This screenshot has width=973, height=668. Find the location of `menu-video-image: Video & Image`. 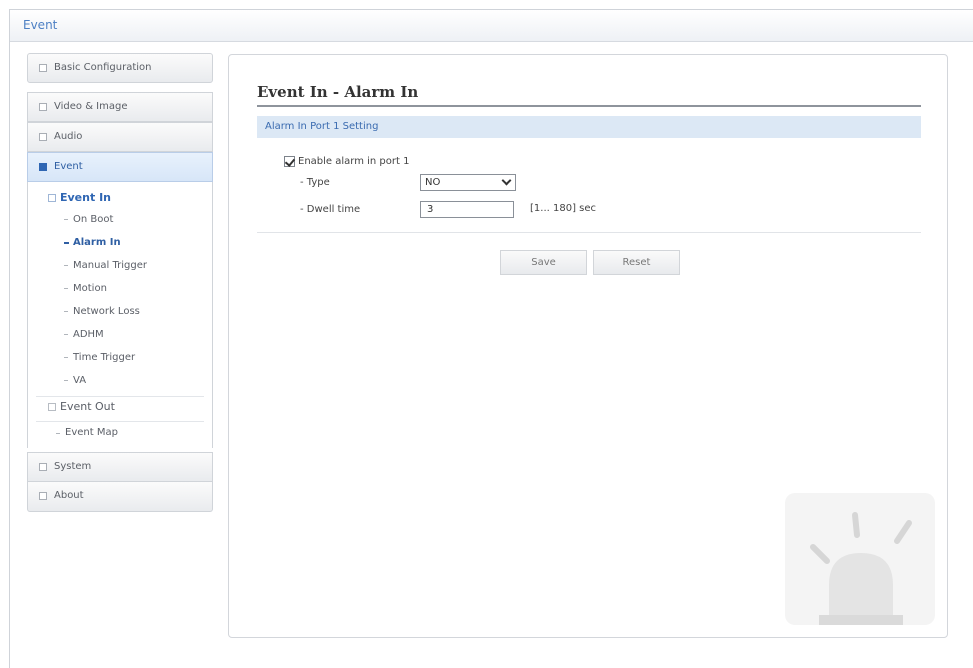

menu-video-image: Video & Image is located at coordinates (120, 107).